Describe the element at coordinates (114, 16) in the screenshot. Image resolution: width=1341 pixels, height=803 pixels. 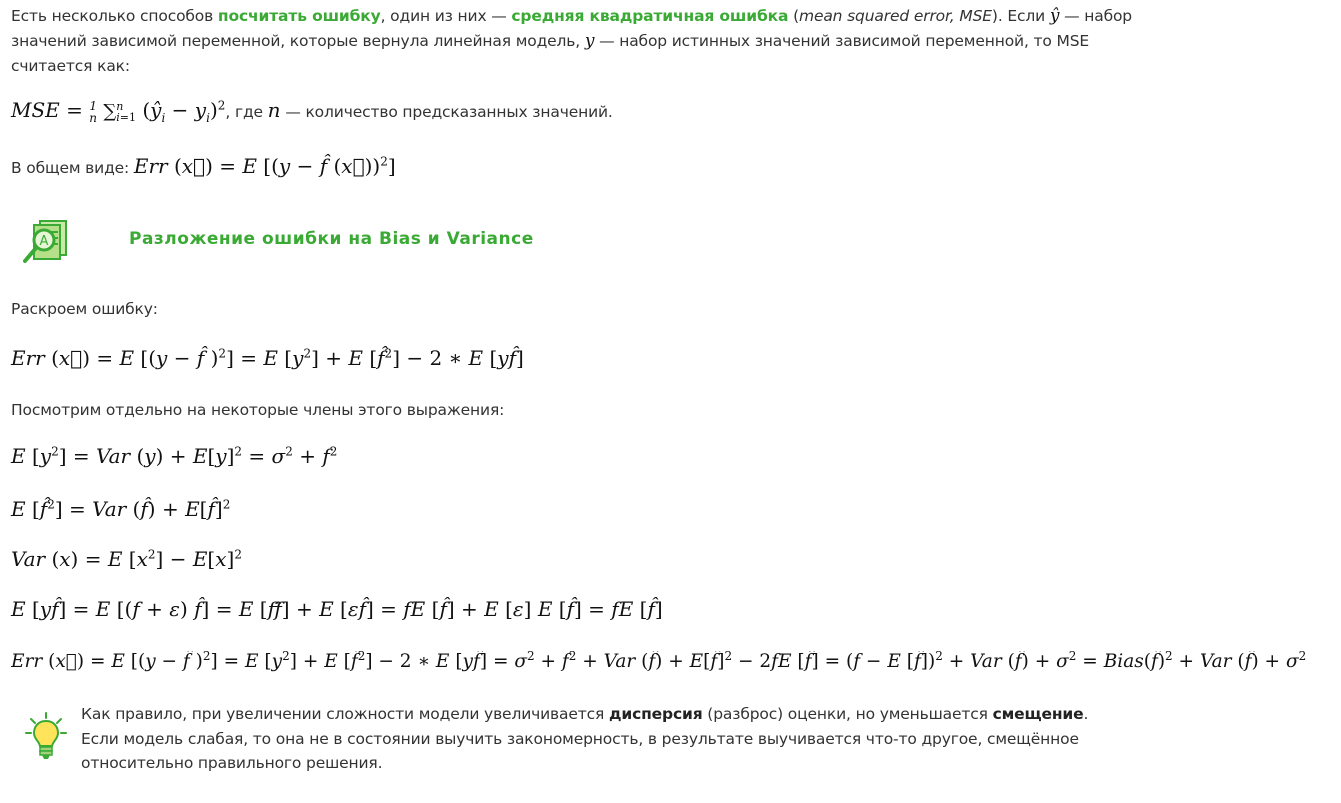
I see `intro-text: Есть несколько способов` at that location.